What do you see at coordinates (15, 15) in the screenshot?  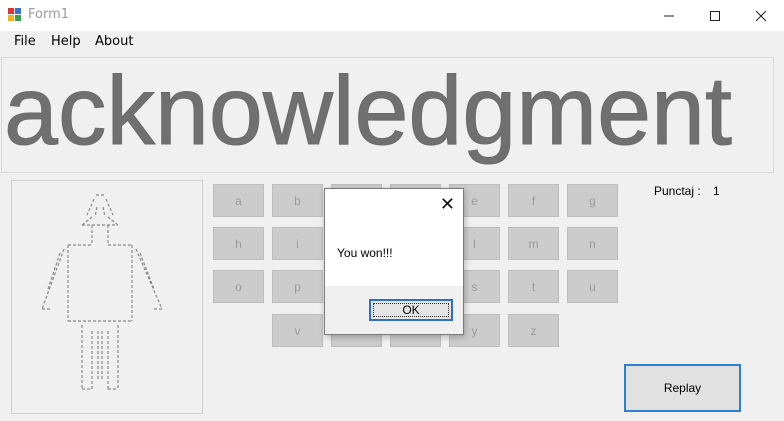 I see `app-icon` at bounding box center [15, 15].